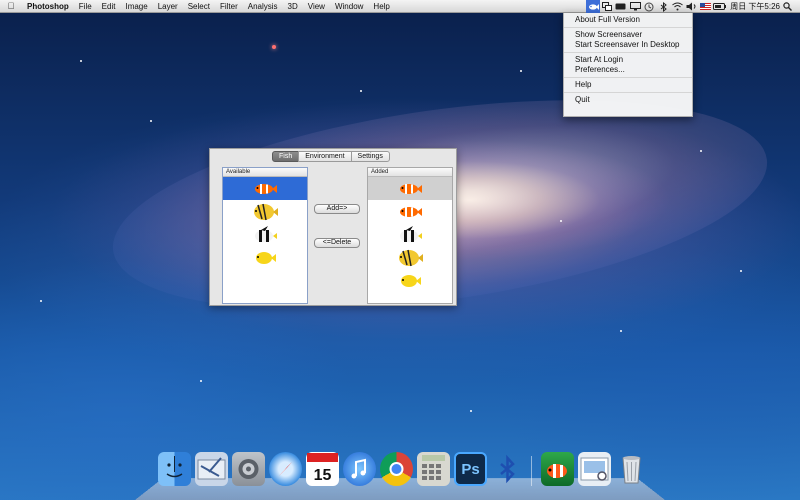 Image resolution: width=800 pixels, height=500 pixels. I want to click on bluetooth-icon, so click(663, 6).